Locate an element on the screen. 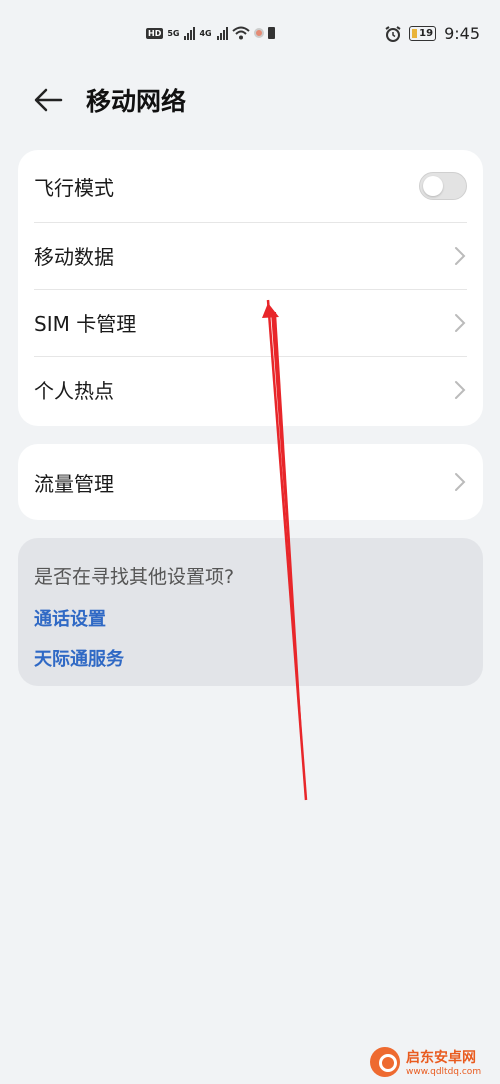  personal-hotspot-label: 个人热点 is located at coordinates (74, 391).